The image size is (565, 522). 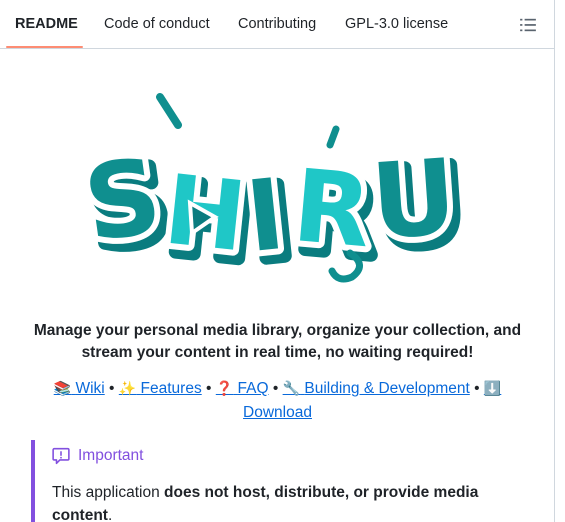 I want to click on building-development-link: 🔧 Building & Development, so click(x=376, y=388).